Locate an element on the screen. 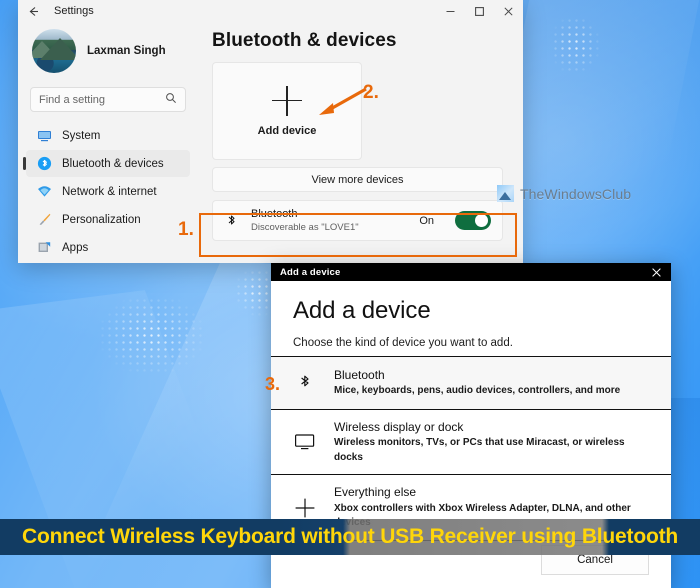 This screenshot has width=700, height=588. bluetooth-toggle-row: Bluetooth Discoverable as "LOVE1" On is located at coordinates (357, 220).